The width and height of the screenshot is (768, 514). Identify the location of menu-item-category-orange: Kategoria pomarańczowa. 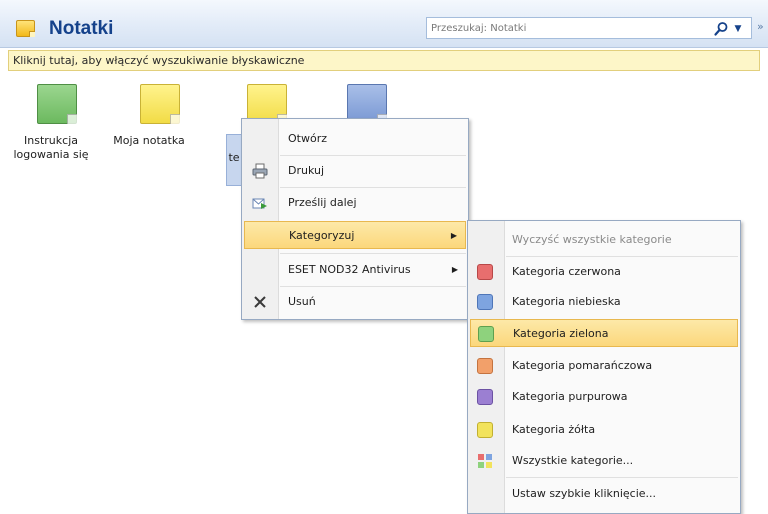
(604, 366).